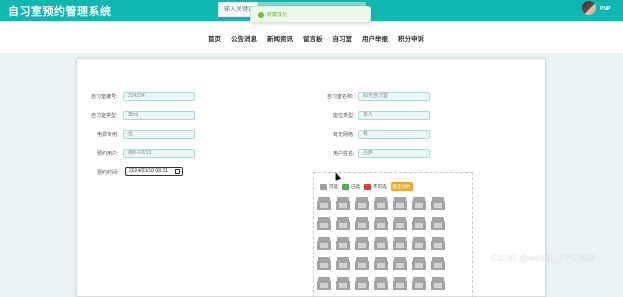  I want to click on reservation-time-value: 2024/03/10 08:31, so click(148, 171).